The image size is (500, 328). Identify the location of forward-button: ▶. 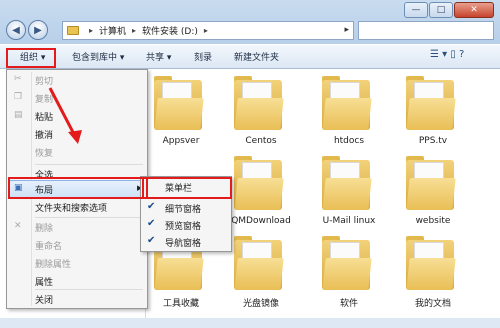
(38, 30).